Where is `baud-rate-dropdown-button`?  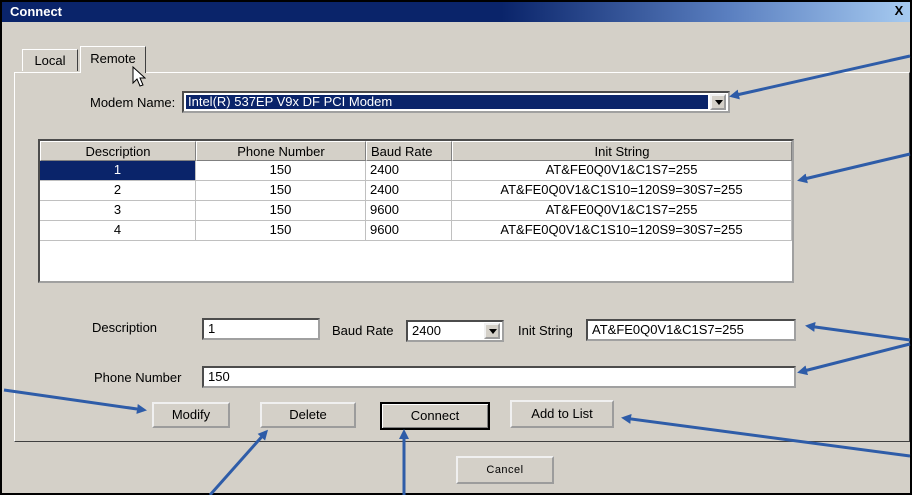
baud-rate-dropdown-button is located at coordinates (492, 331).